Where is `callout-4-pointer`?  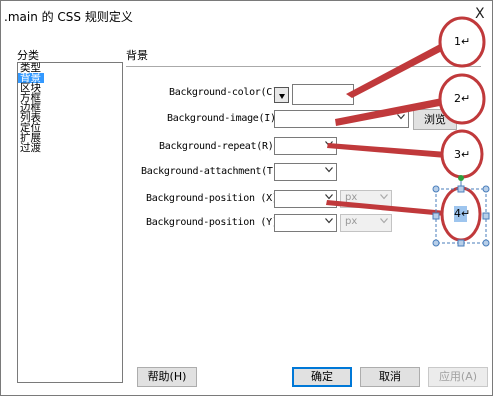 callout-4-pointer is located at coordinates (386, 208).